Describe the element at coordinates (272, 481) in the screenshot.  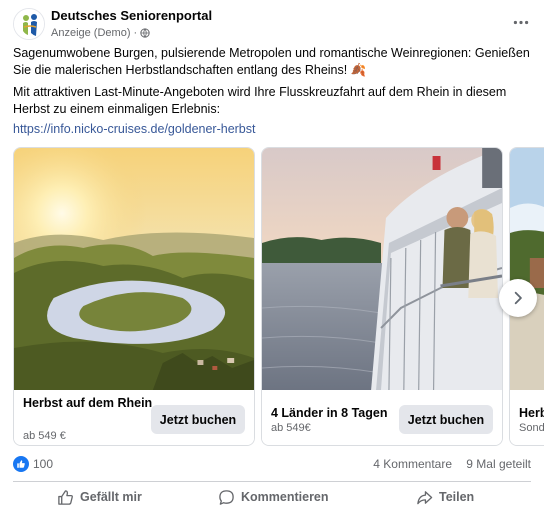
I see `stats-divider` at that location.